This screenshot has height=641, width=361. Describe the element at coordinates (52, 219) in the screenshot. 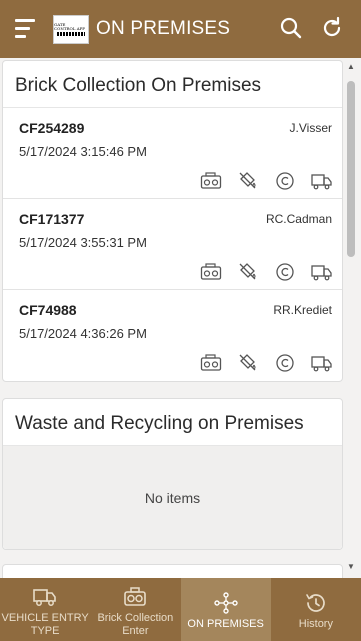

I see `item-id: CF171377` at that location.